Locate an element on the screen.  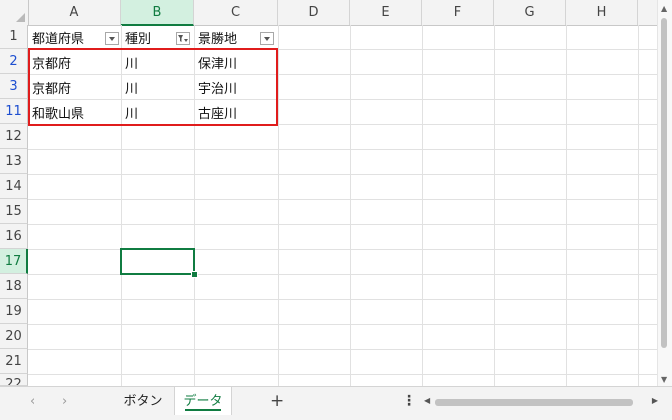
sheet-tab-bar: ‹ › ボタン データ + ⋮ ◀ ▶ is located at coordinates (336, 403).